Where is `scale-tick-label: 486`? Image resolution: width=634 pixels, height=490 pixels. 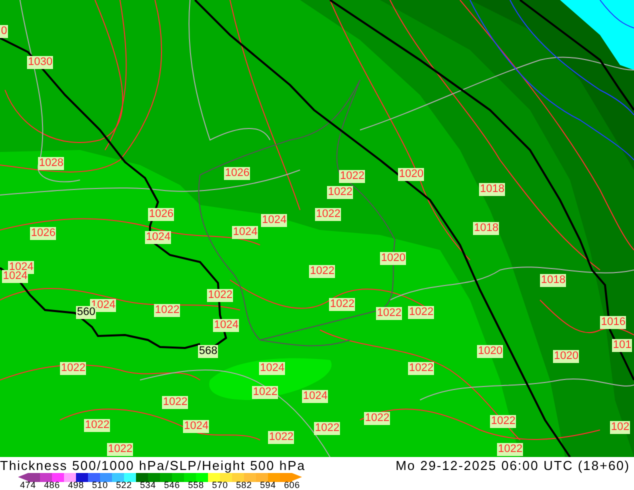
scale-tick-label: 486 is located at coordinates (52, 485).